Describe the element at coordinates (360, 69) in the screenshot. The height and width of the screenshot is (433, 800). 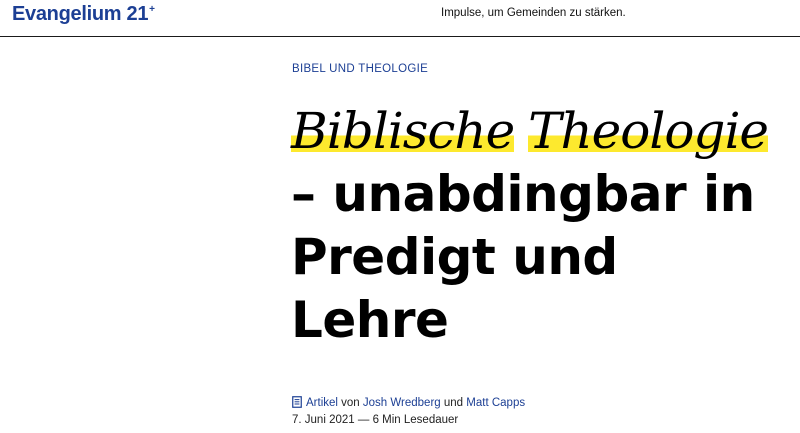
I see `article-category-link: BIBEL UND THEOLOGIE` at that location.